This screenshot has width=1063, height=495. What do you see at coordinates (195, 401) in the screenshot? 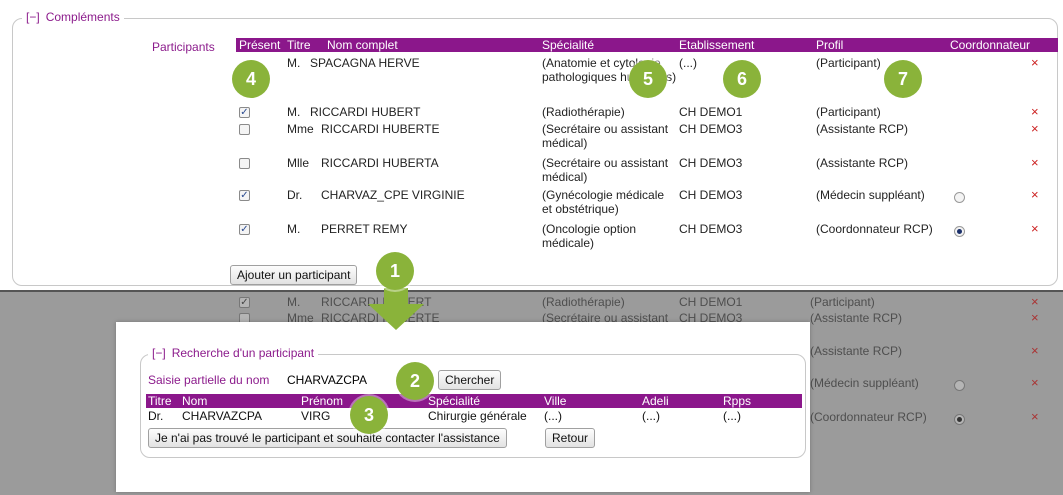
I see `col-nom: Nom` at bounding box center [195, 401].